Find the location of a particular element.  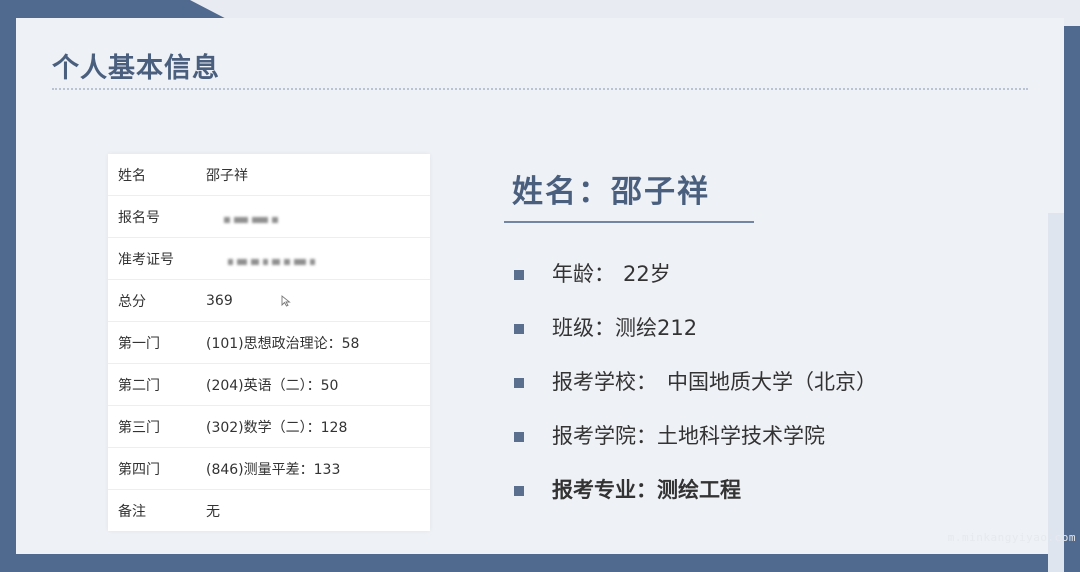

table-row: 准考证号 is located at coordinates (269, 258).